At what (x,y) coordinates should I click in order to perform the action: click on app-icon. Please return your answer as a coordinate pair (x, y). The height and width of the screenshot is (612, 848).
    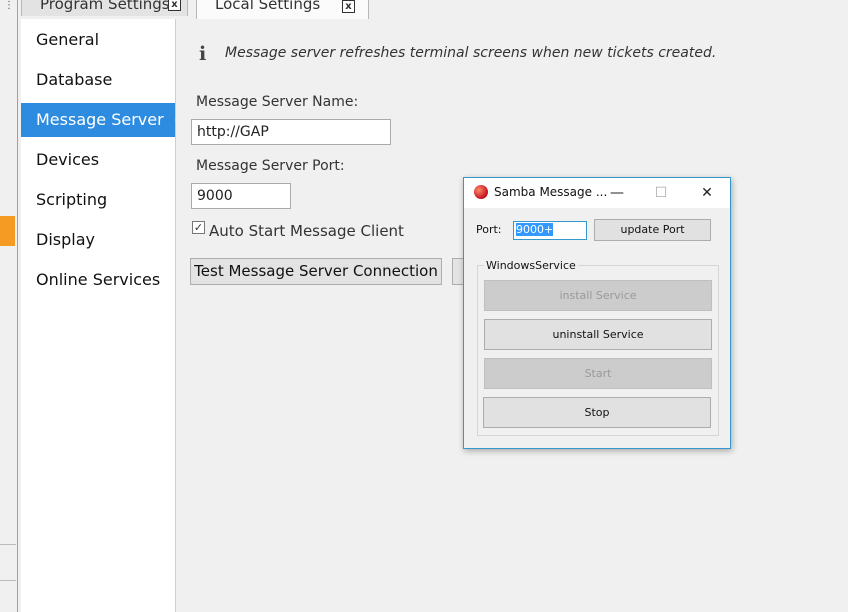
    Looking at the image, I should click on (481, 192).